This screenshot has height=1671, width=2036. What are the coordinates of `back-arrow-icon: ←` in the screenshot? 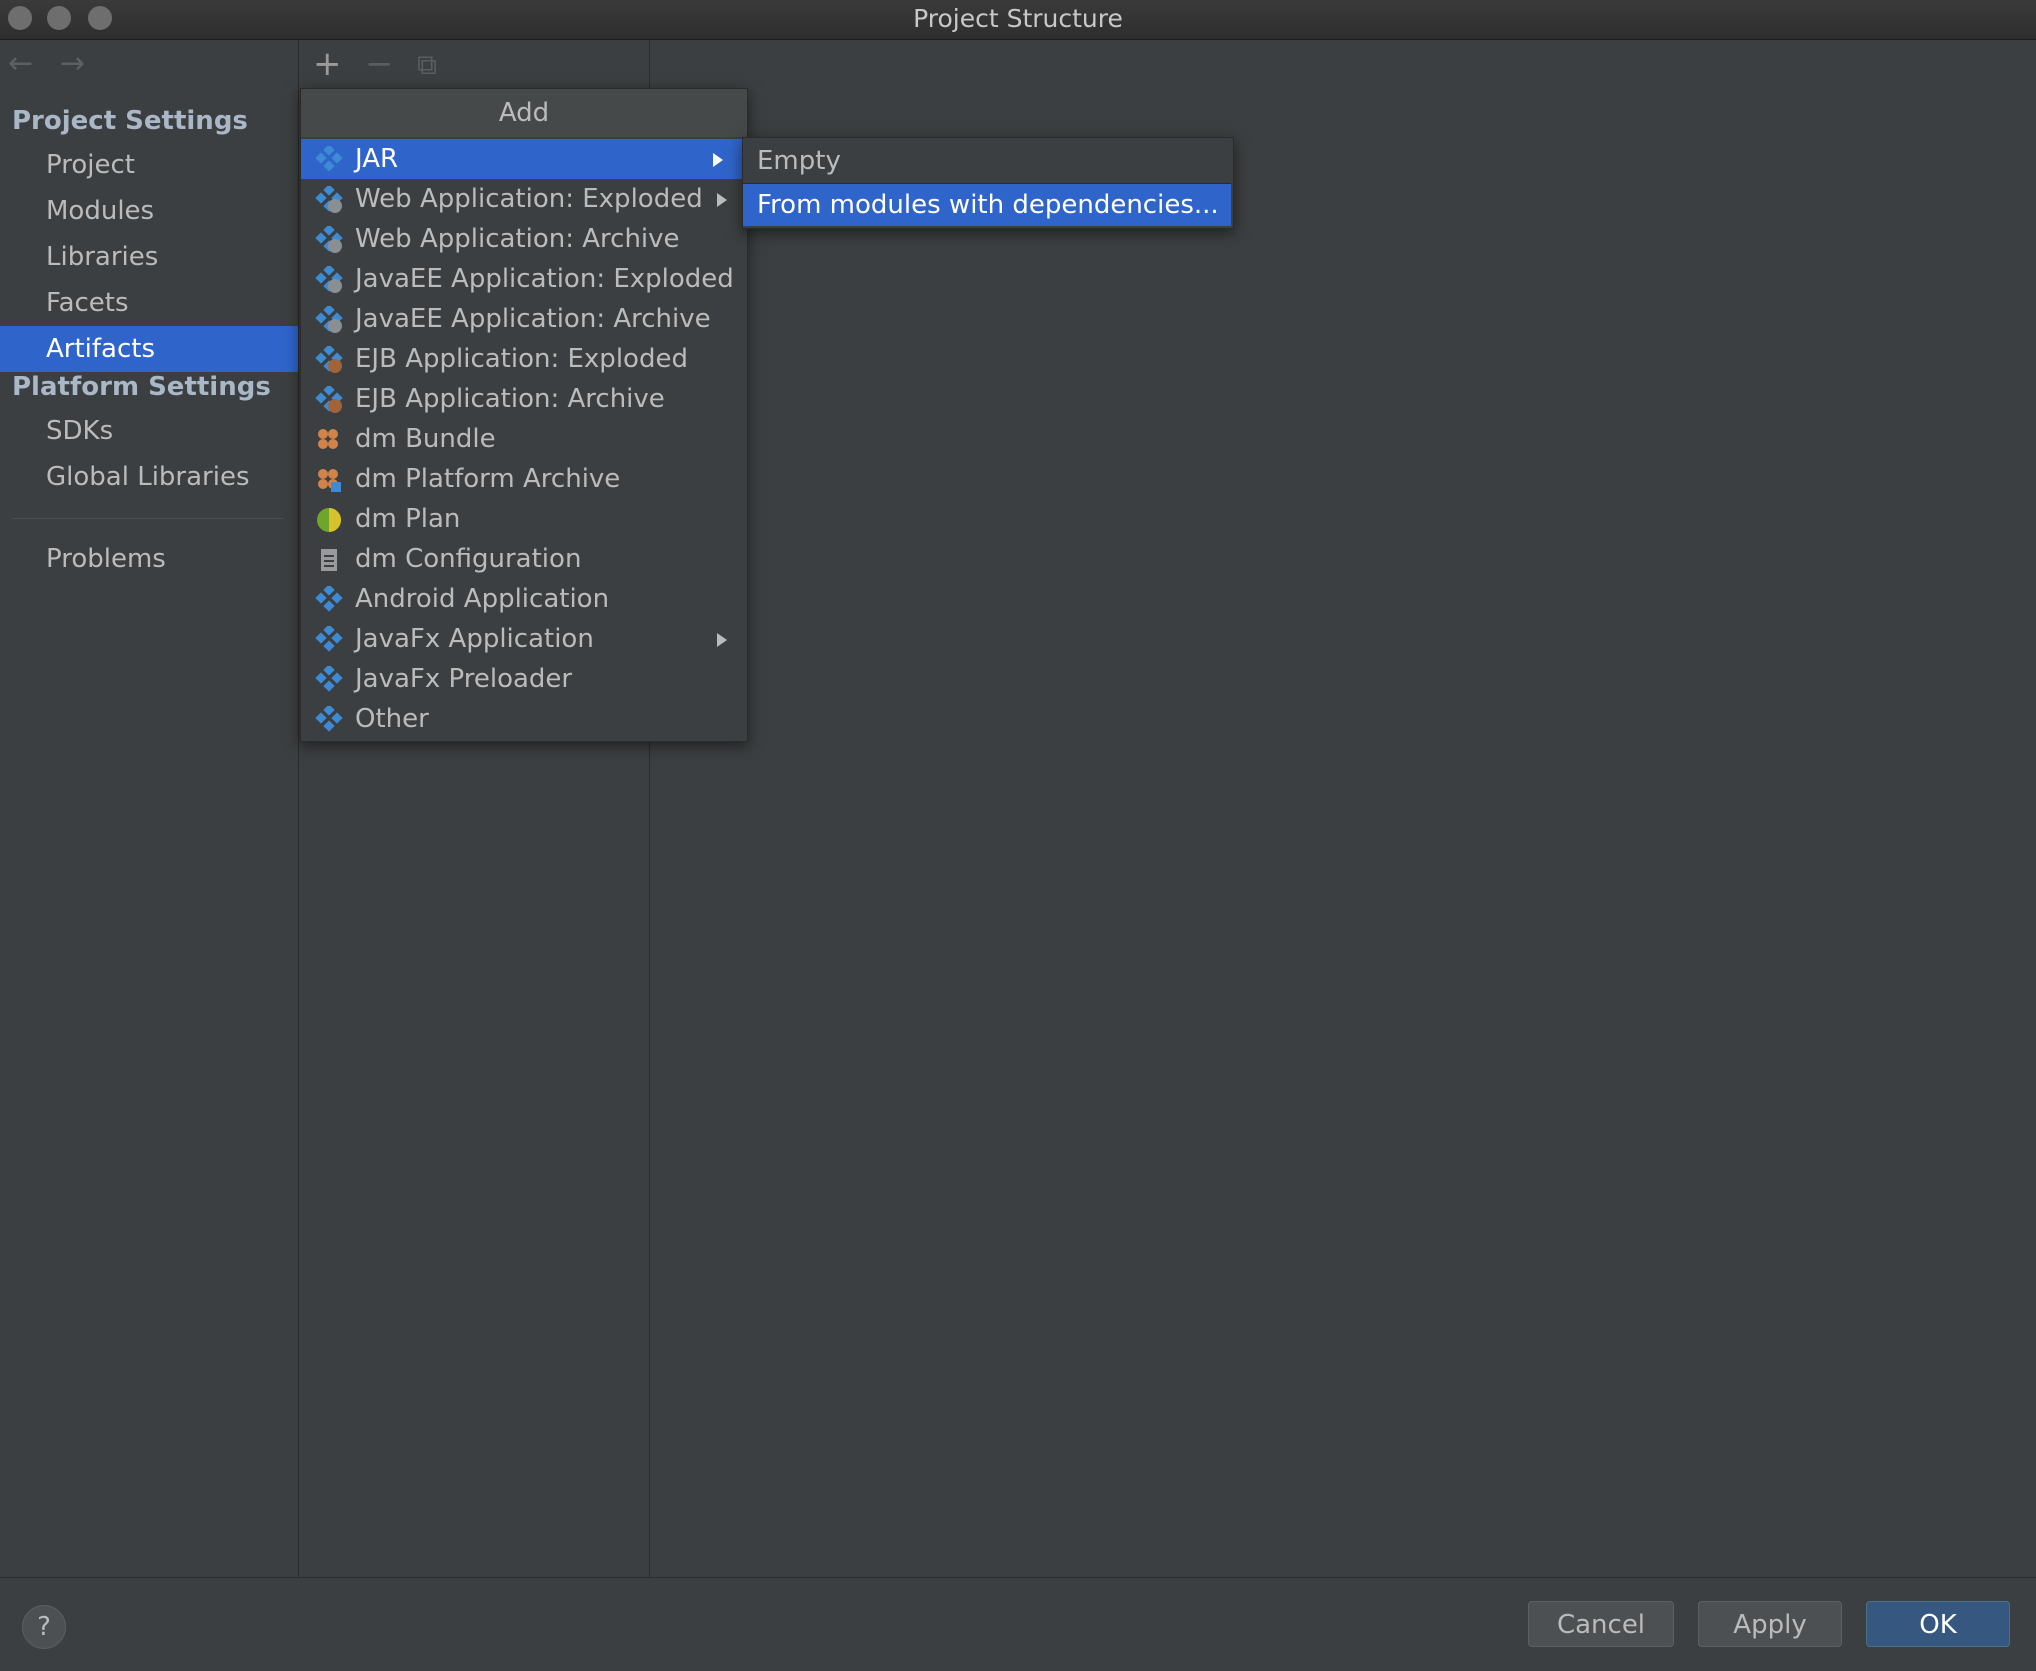 It's located at (20, 63).